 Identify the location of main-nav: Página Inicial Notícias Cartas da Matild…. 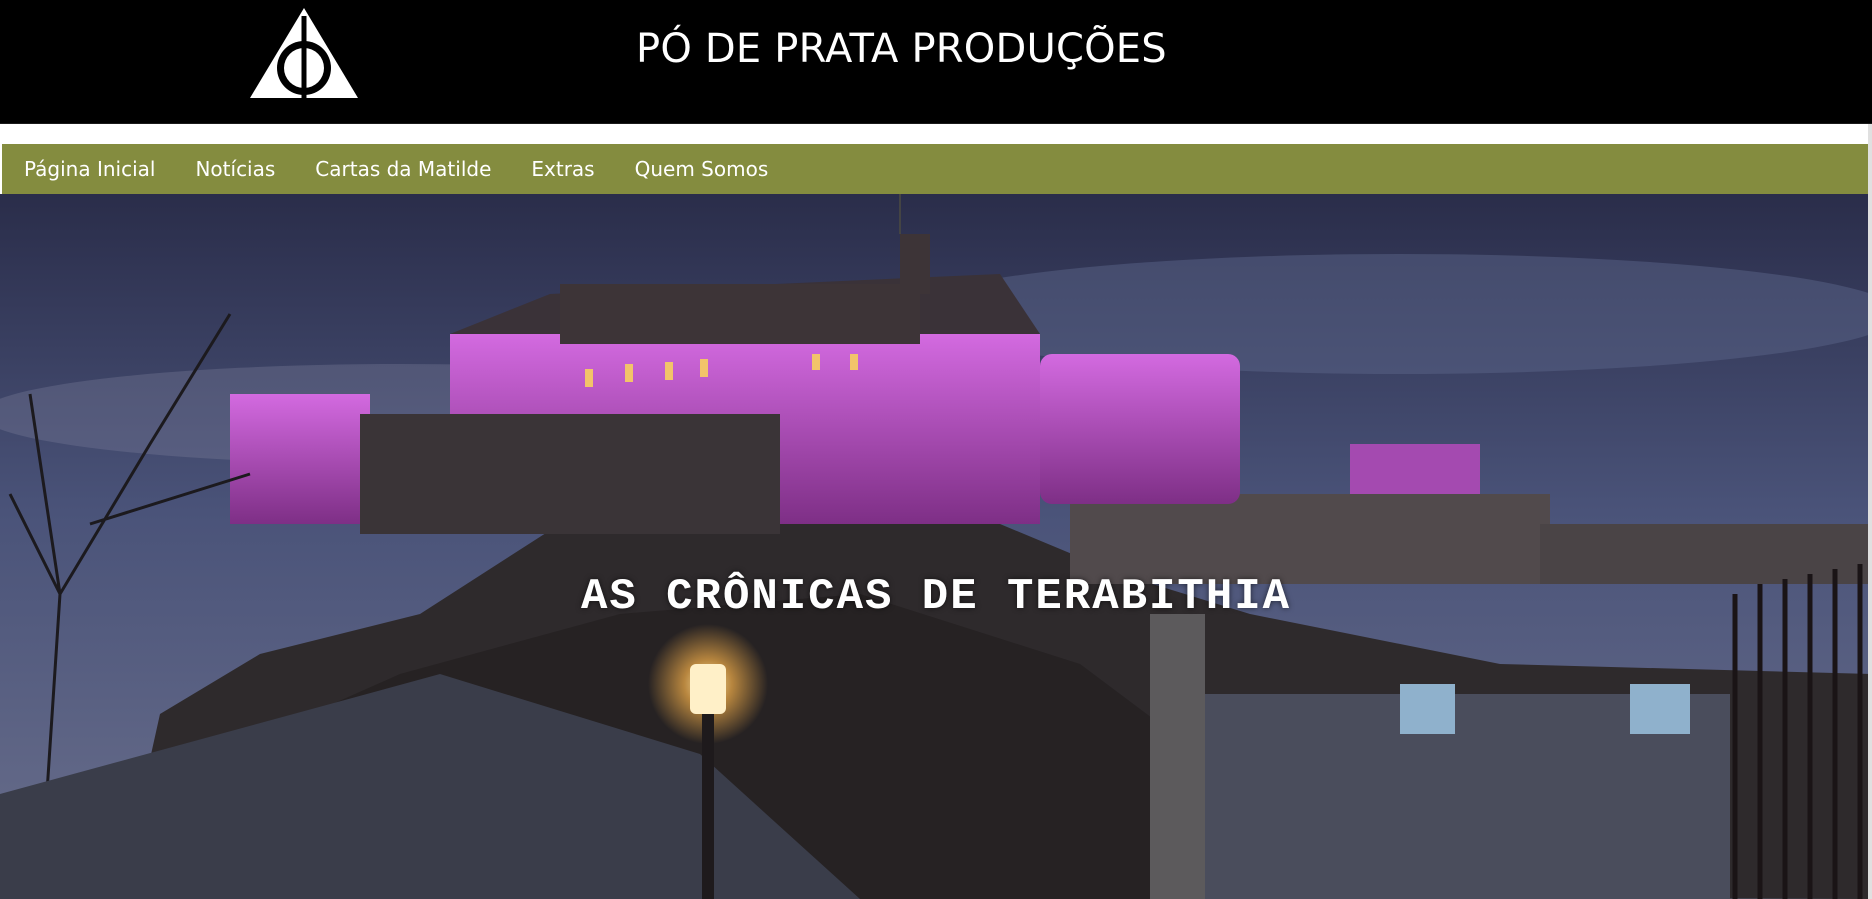
(936, 169).